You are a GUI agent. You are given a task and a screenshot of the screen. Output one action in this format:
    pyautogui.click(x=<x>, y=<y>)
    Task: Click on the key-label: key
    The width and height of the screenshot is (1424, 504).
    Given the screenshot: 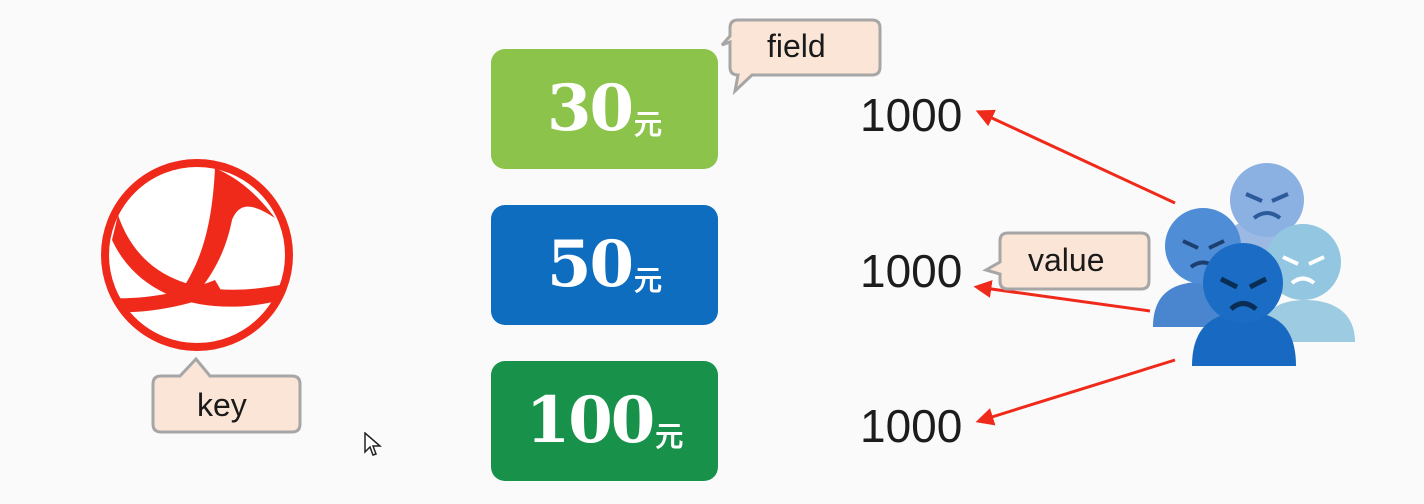 What is the action you would take?
    pyautogui.click(x=222, y=405)
    